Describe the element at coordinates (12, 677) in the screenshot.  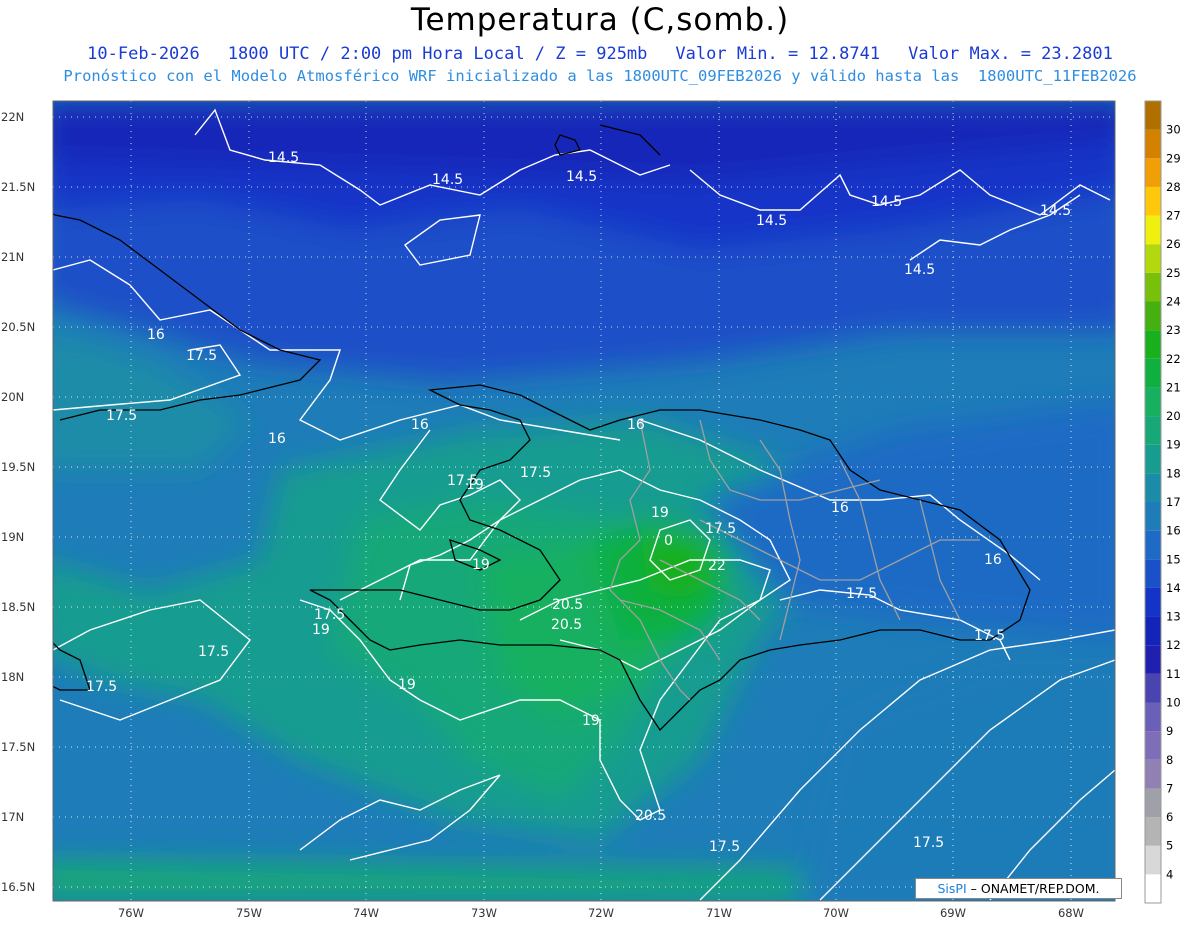
I see `lat-label: 18N` at that location.